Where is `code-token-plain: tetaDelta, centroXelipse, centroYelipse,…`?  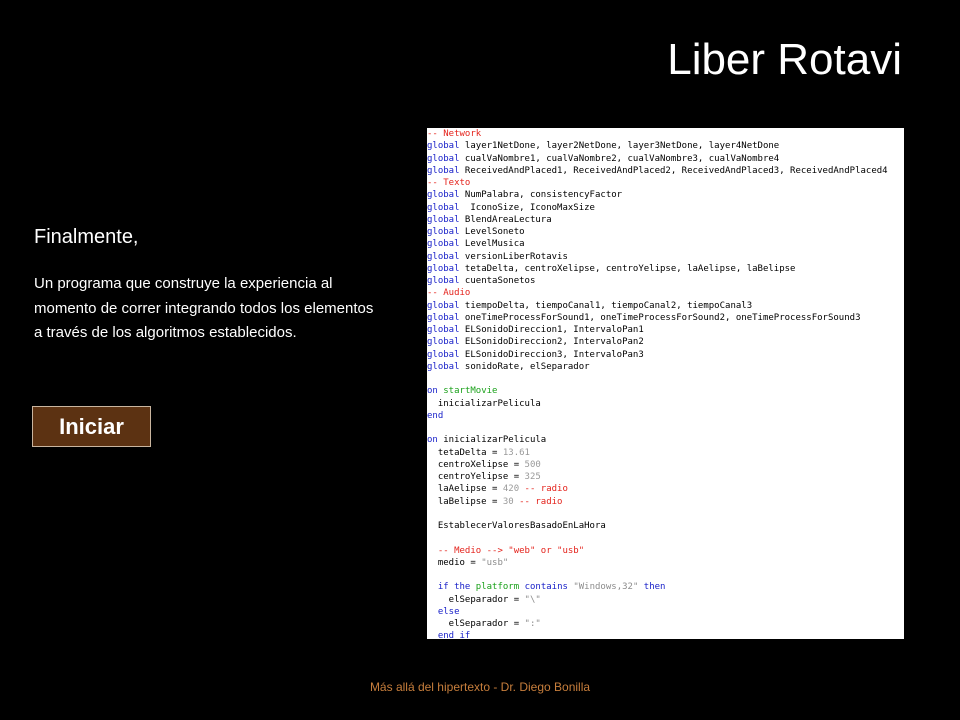 code-token-plain: tetaDelta, centroXelipse, centroYelipse,… is located at coordinates (627, 268).